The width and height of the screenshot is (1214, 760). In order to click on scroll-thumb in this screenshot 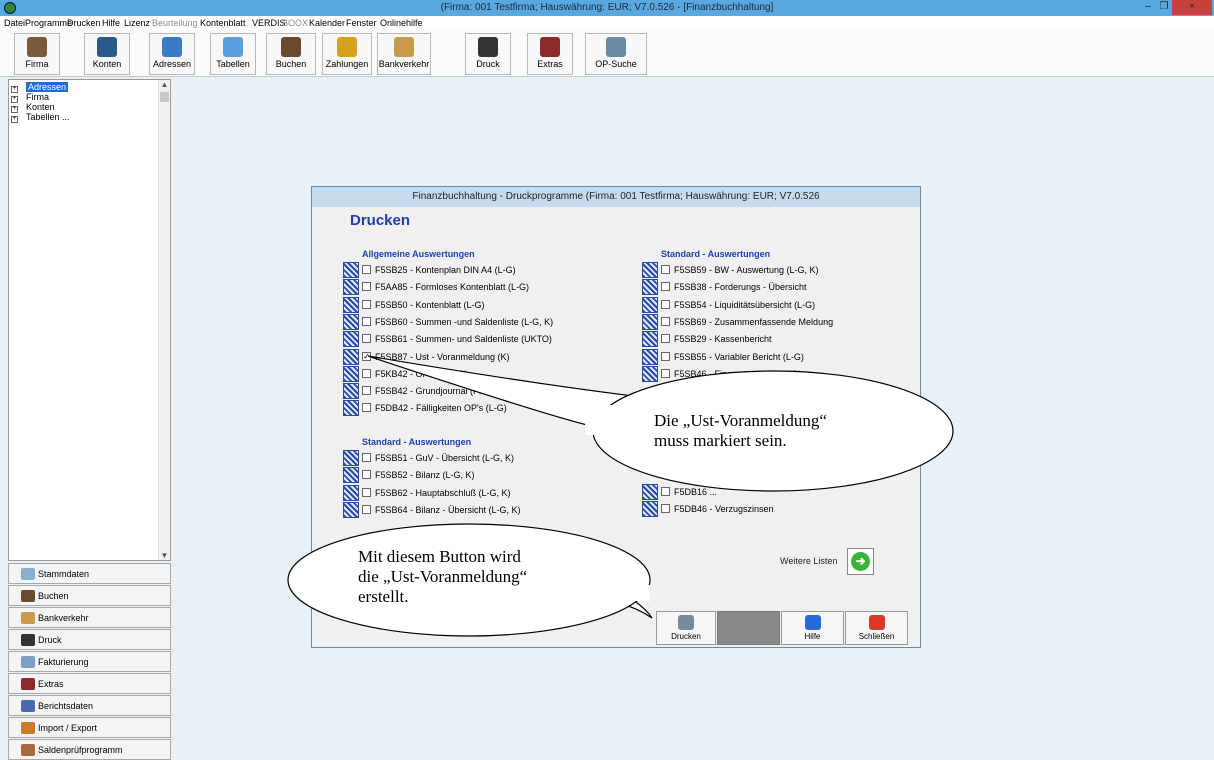, I will do `click(164, 97)`.